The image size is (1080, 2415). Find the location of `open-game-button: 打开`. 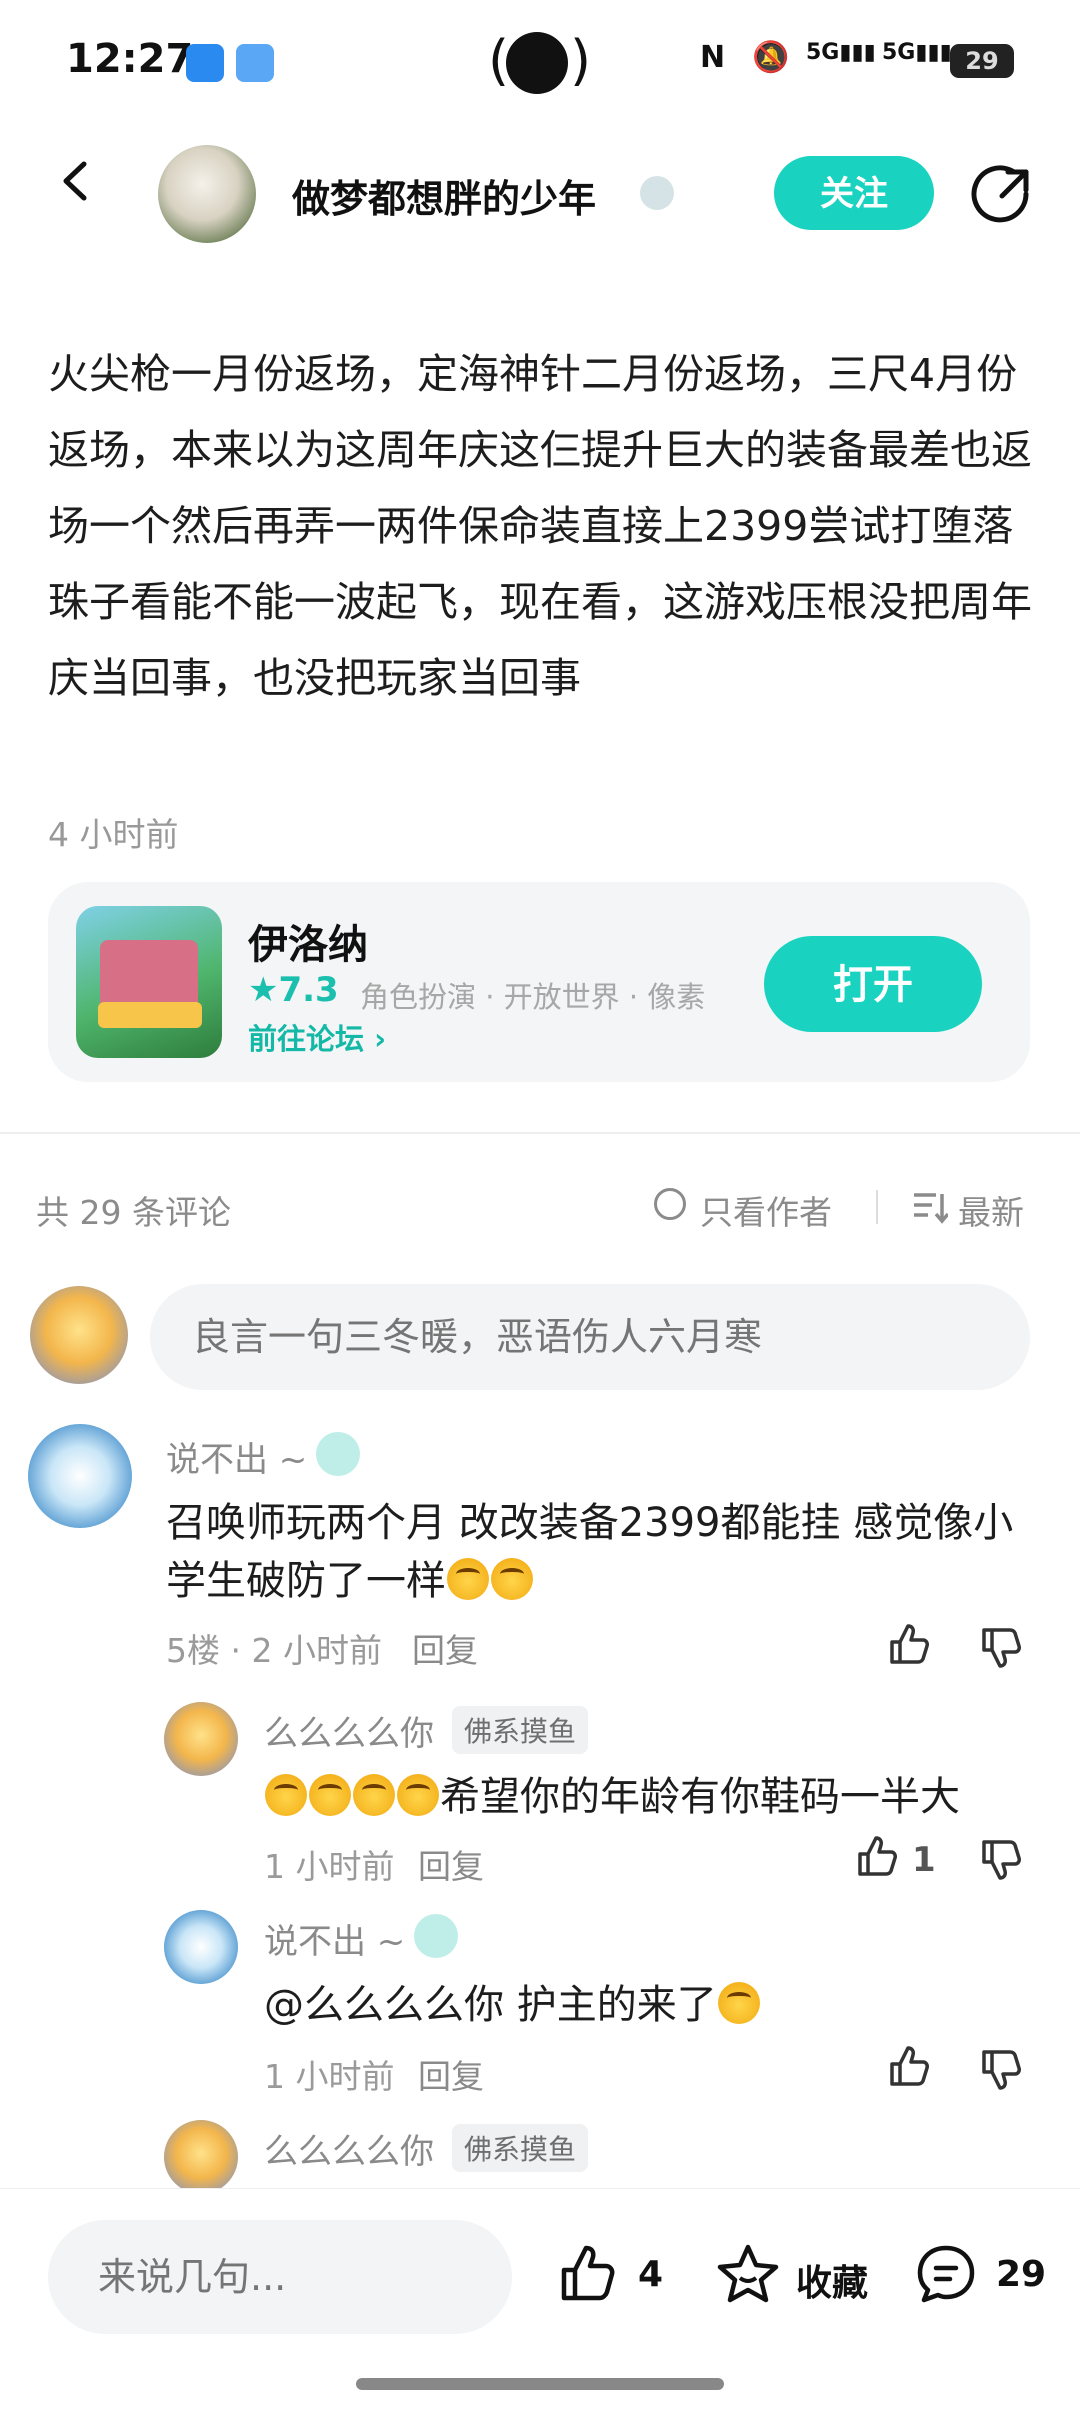

open-game-button: 打开 is located at coordinates (873, 984).